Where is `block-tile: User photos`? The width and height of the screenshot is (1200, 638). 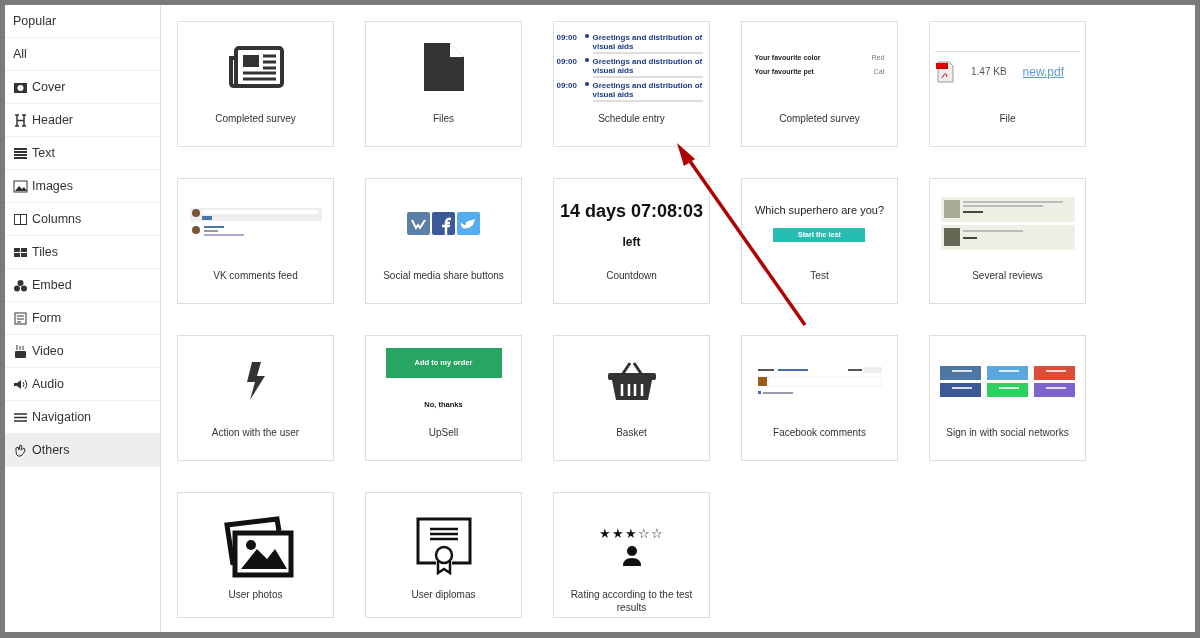 block-tile: User photos is located at coordinates (255, 555).